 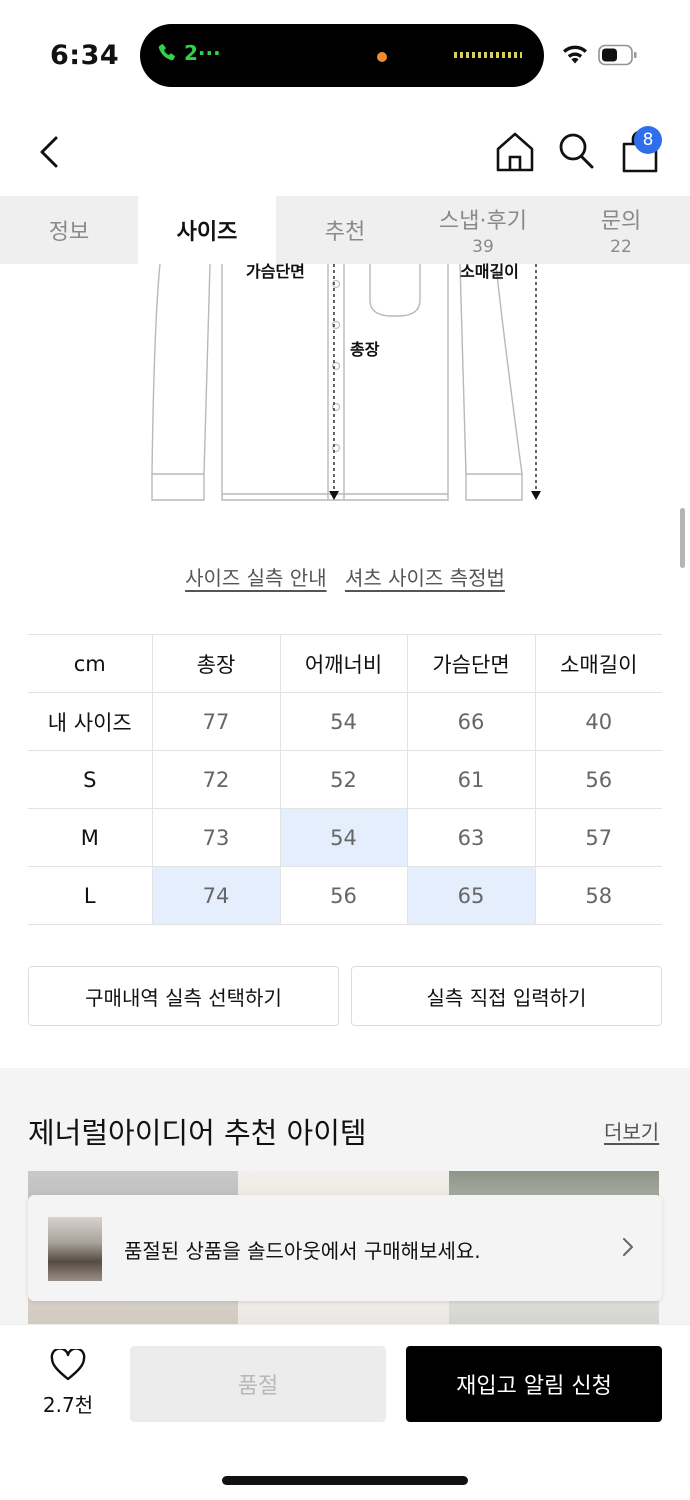 I want to click on table-row: M 73 54 63 57, so click(x=345, y=837).